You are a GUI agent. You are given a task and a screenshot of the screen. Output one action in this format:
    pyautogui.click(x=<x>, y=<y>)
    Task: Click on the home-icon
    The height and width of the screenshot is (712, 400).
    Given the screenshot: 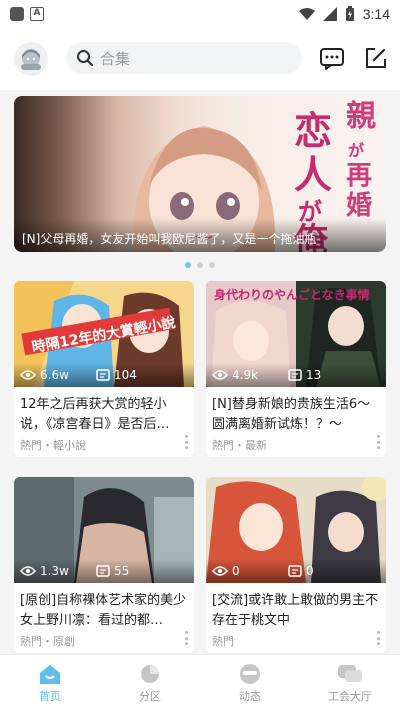 What is the action you would take?
    pyautogui.click(x=50, y=674)
    